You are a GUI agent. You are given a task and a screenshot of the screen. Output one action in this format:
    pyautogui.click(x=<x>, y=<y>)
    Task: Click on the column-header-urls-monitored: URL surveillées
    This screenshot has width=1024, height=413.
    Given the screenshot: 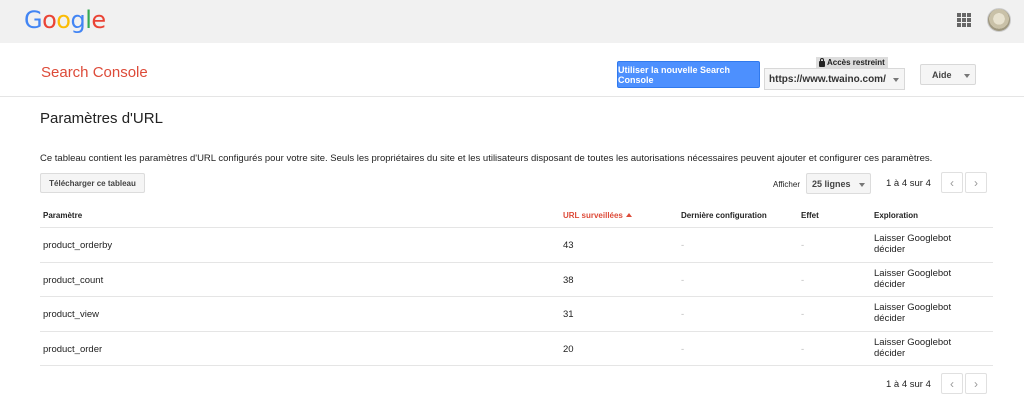 What is the action you would take?
    pyautogui.click(x=597, y=215)
    